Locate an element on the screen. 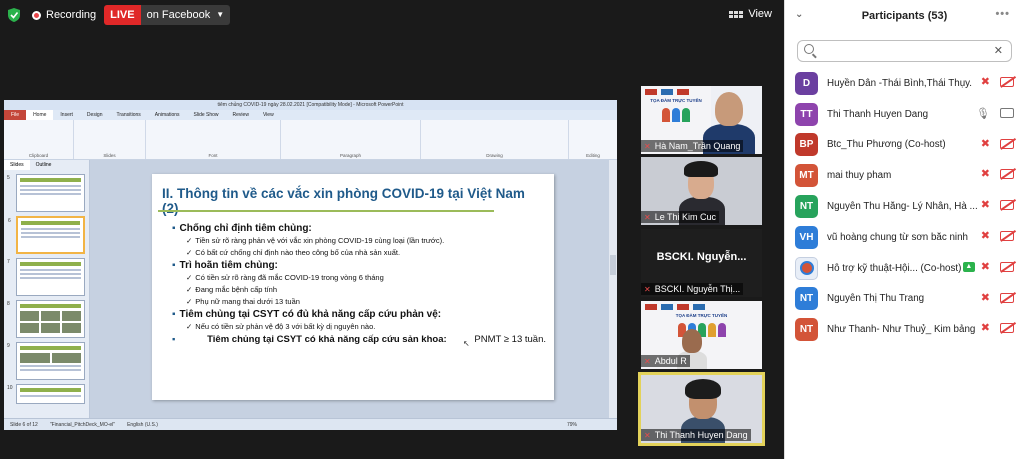  participant-row: NT Nguyễn Thu Hằng- Lý Nhân, Hà ... ✖ is located at coordinates (904, 206).